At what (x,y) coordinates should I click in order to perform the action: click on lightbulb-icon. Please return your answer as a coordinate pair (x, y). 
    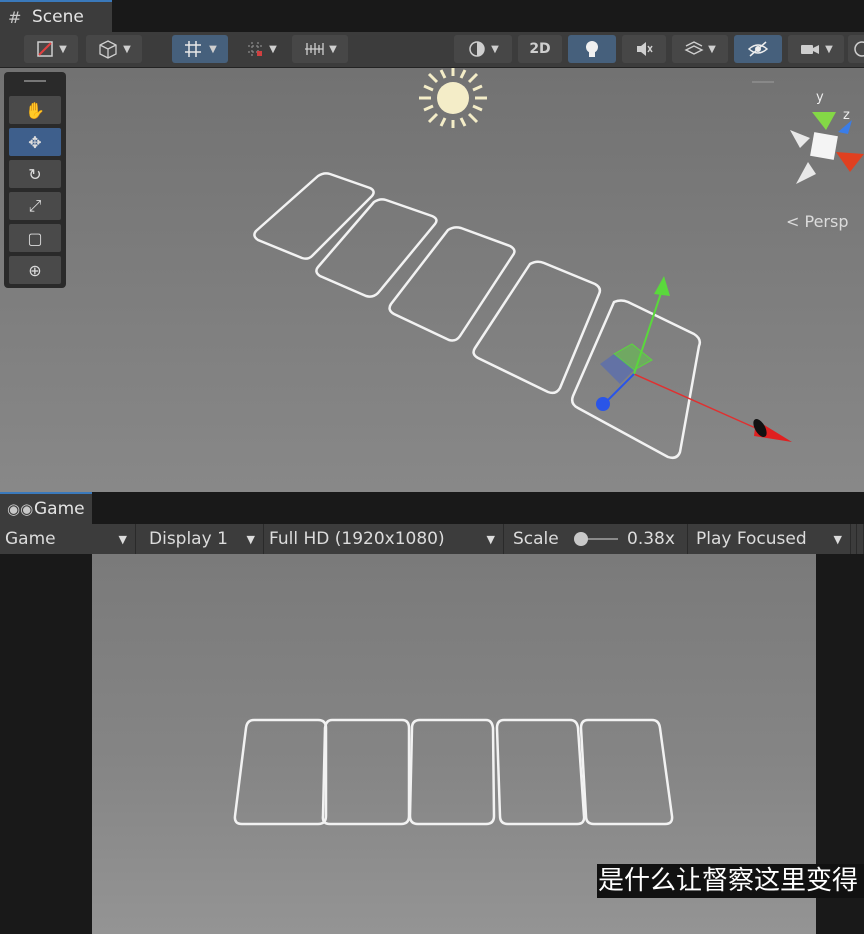
    Looking at the image, I should click on (592, 49).